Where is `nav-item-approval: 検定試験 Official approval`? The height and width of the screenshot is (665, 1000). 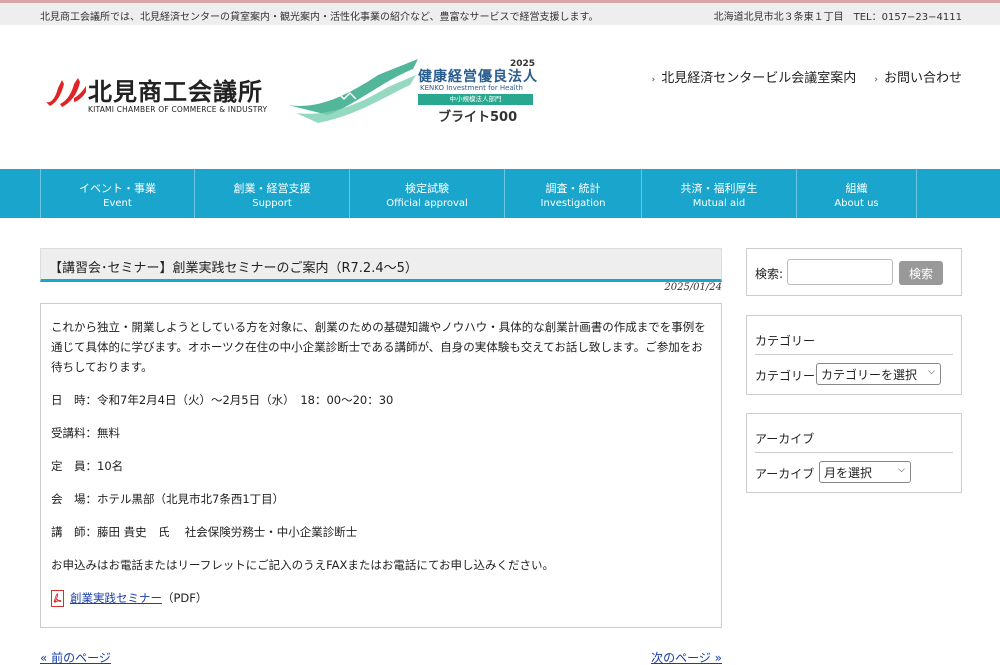 nav-item-approval: 検定試験 Official approval is located at coordinates (426, 193).